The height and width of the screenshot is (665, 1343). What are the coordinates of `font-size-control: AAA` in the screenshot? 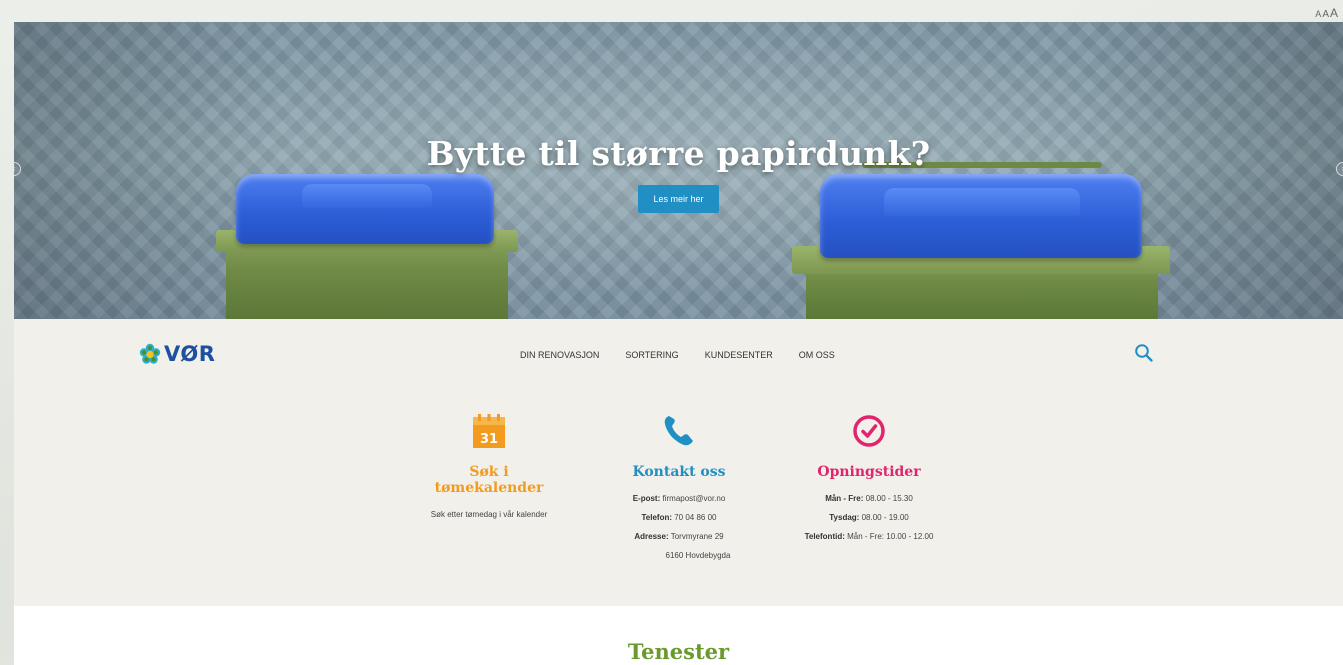 It's located at (1327, 13).